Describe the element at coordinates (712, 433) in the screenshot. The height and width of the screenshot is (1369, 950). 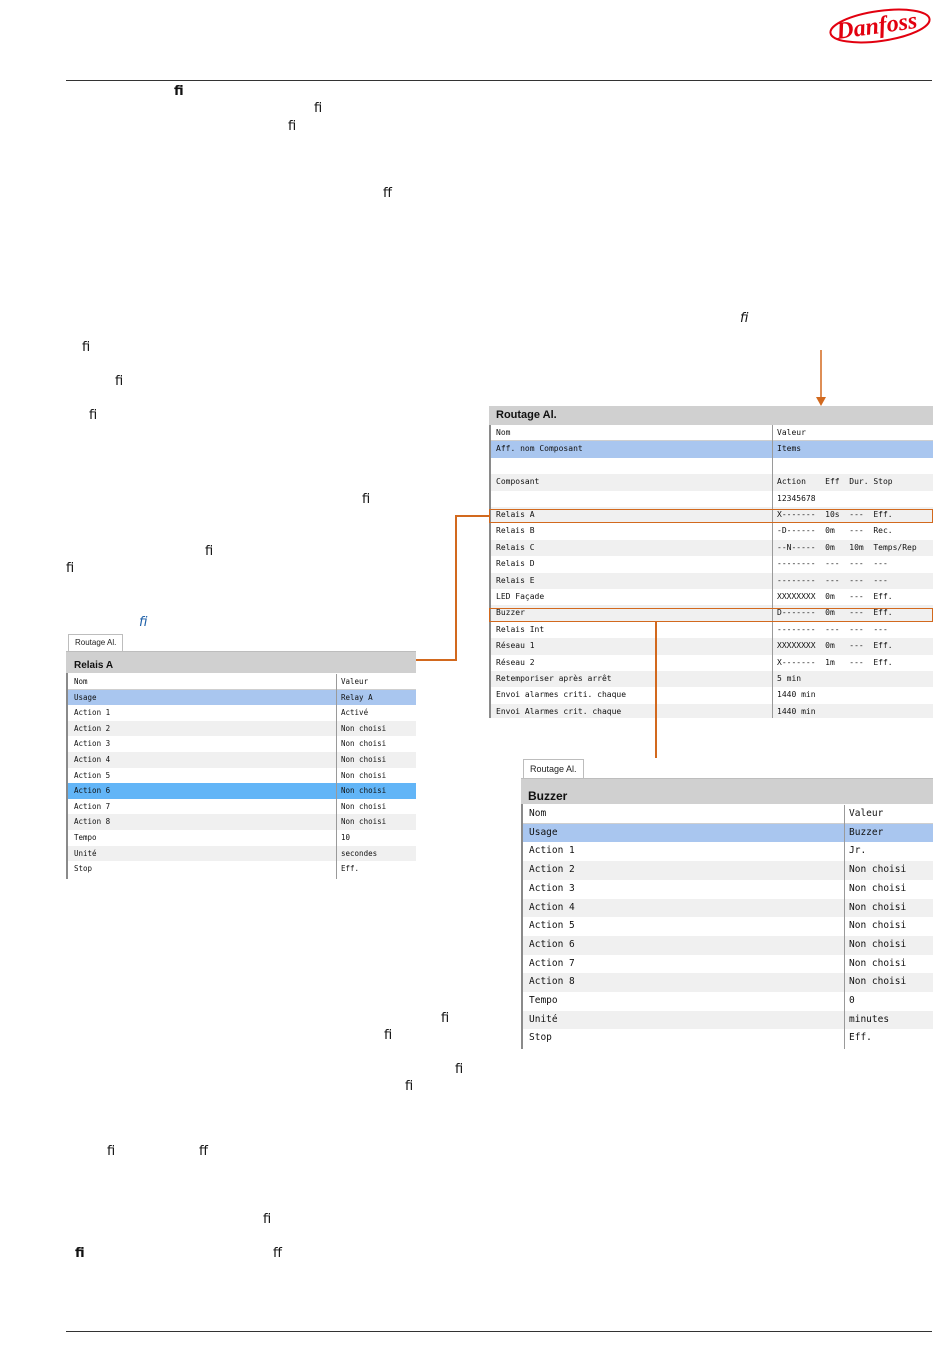
I see `table-header: Nom Valeur` at that location.